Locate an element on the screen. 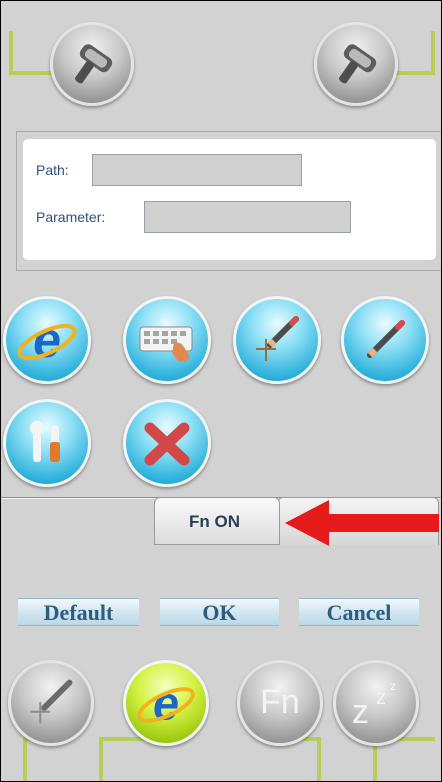 The width and height of the screenshot is (442, 782). path-panel-inner: Path: Parameter: is located at coordinates (229, 199).